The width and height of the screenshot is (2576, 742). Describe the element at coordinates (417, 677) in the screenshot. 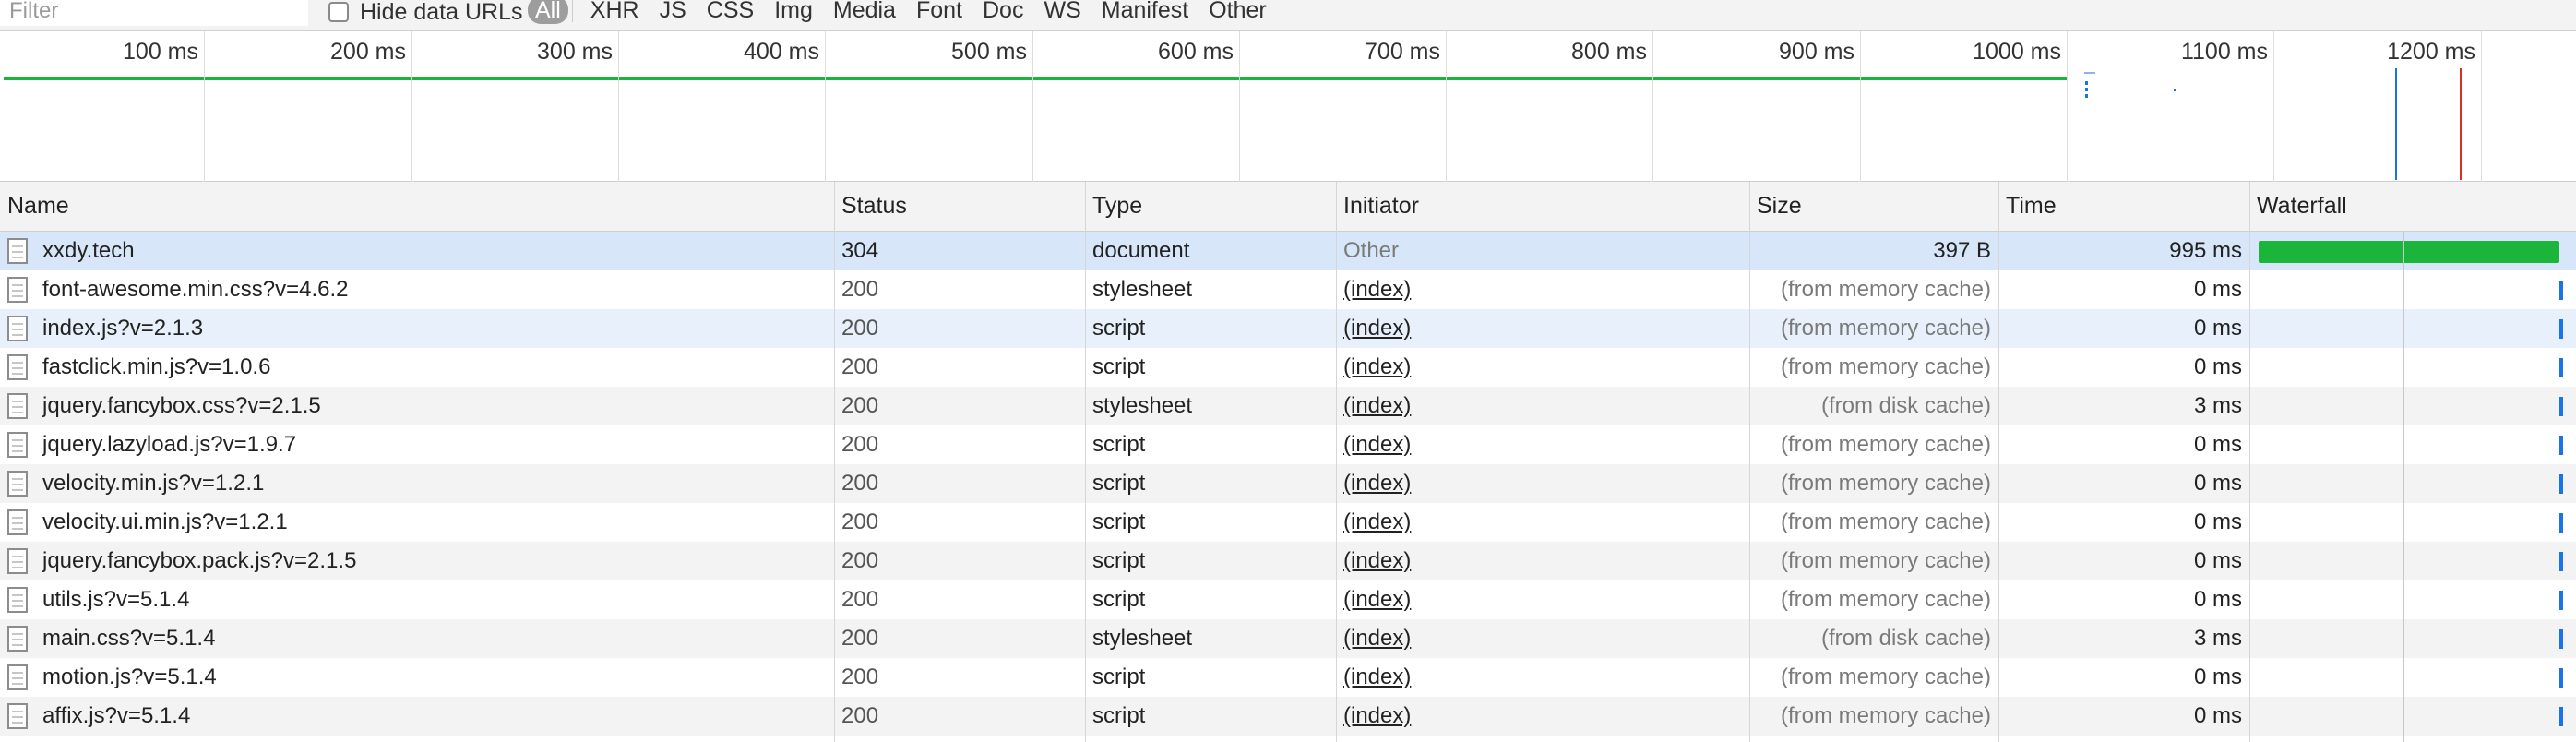

I see `request-name-cell: motion.js?v=5.1.4` at that location.